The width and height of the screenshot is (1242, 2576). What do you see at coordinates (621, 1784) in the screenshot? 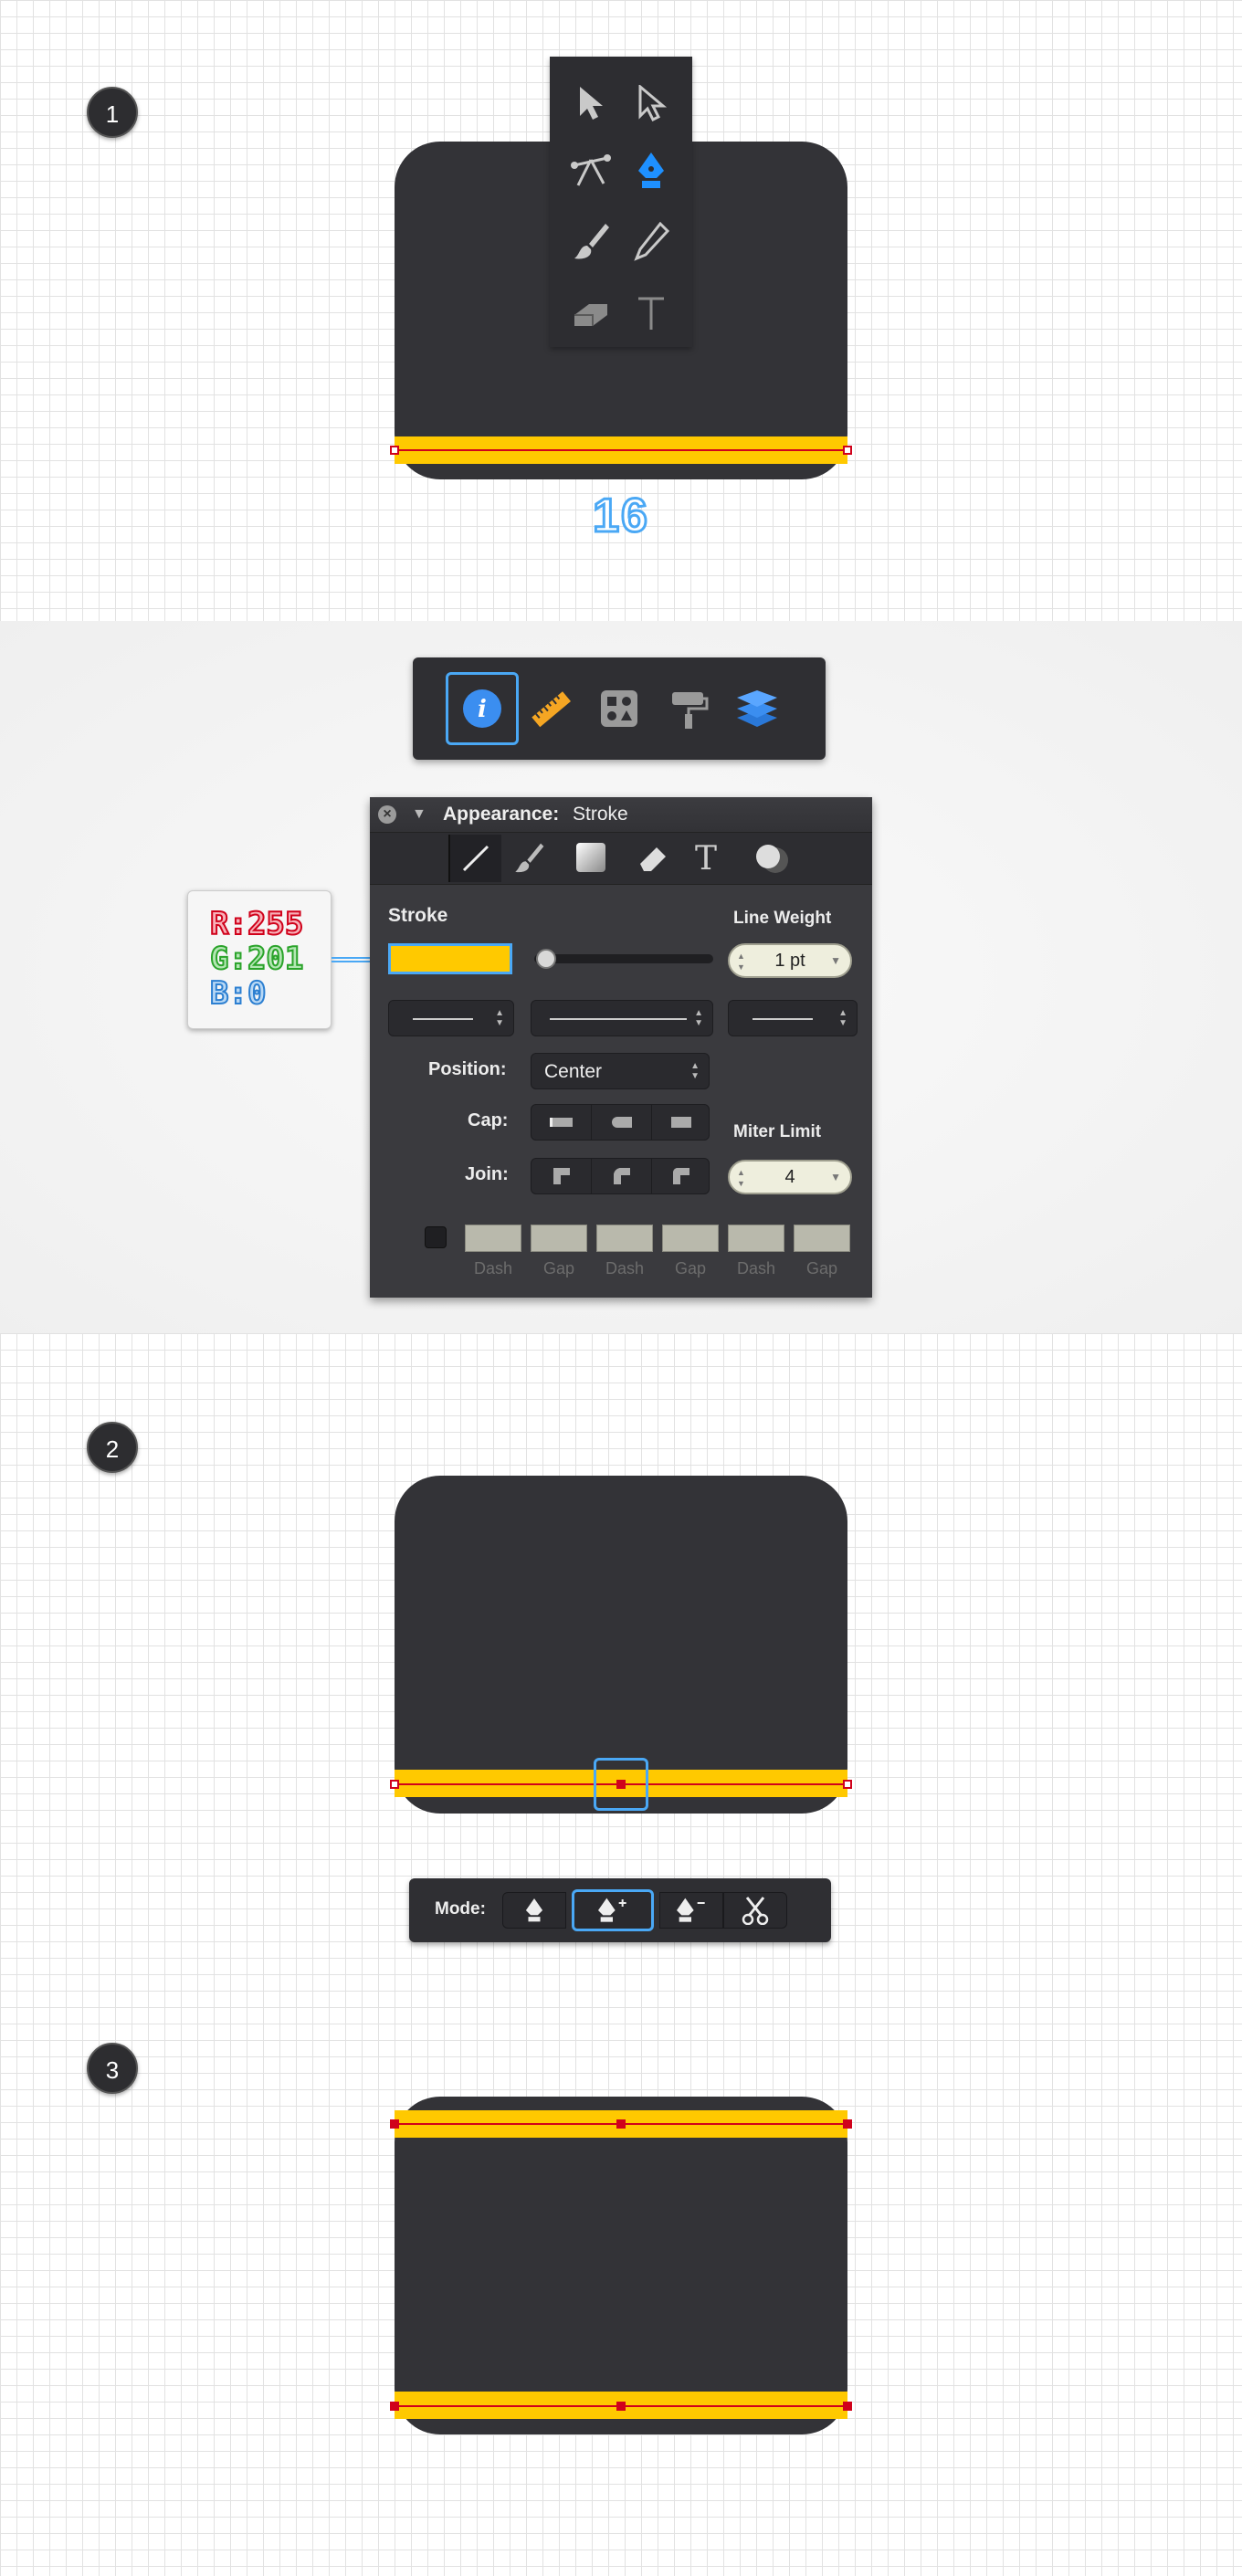
I see `added-point-highlight` at bounding box center [621, 1784].